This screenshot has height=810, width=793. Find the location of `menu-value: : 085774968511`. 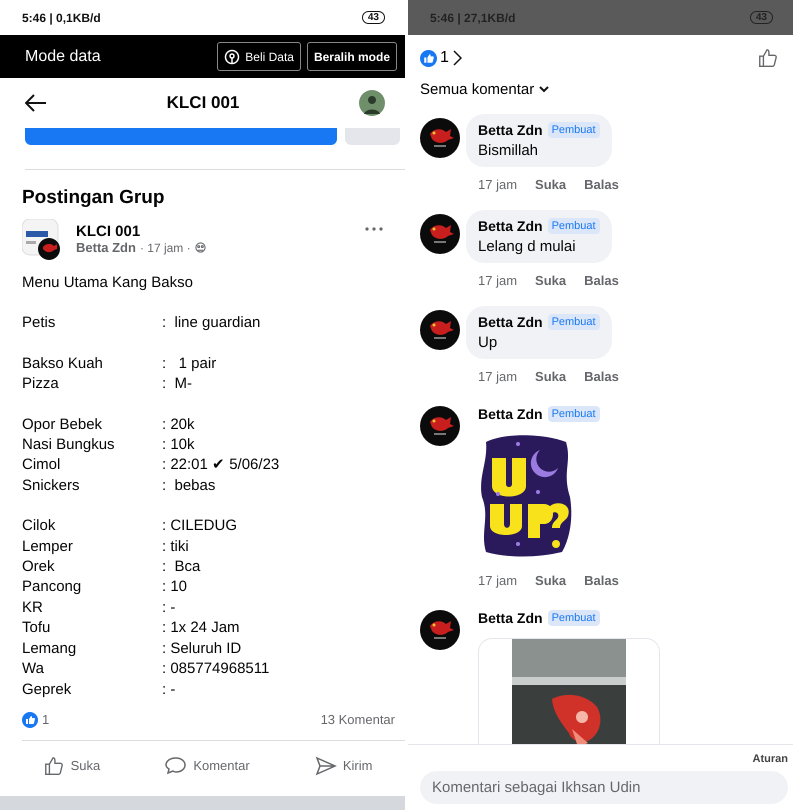

menu-value: : 085774968511 is located at coordinates (216, 669).